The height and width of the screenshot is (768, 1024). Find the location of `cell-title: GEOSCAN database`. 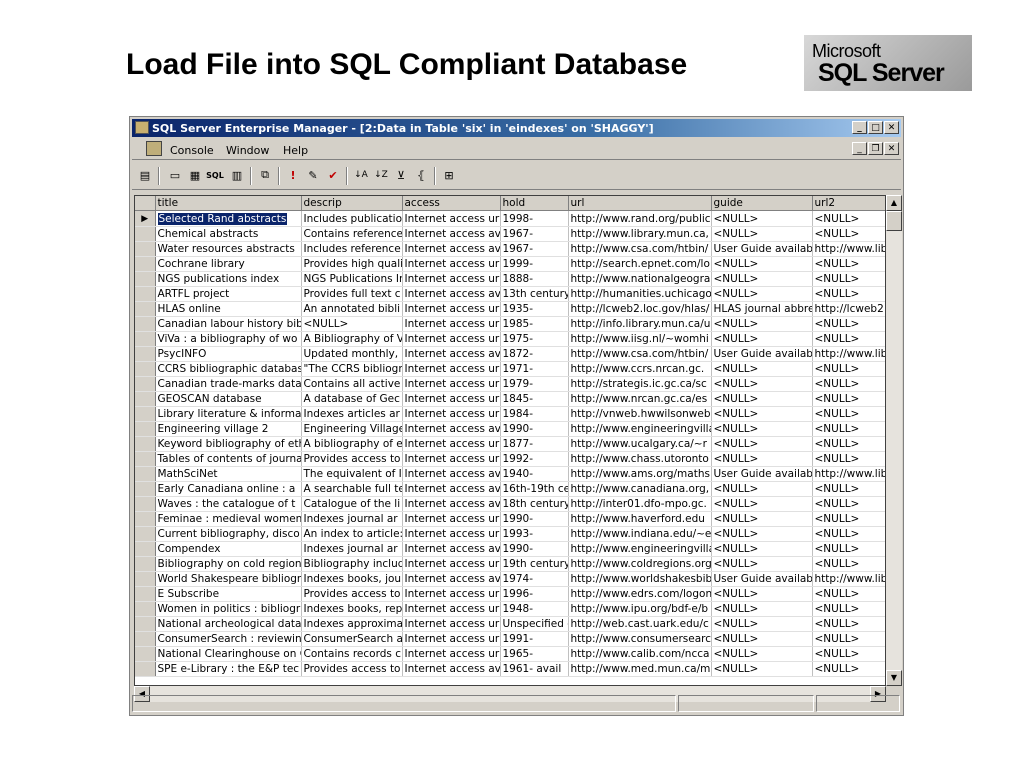

cell-title: GEOSCAN database is located at coordinates (228, 399).